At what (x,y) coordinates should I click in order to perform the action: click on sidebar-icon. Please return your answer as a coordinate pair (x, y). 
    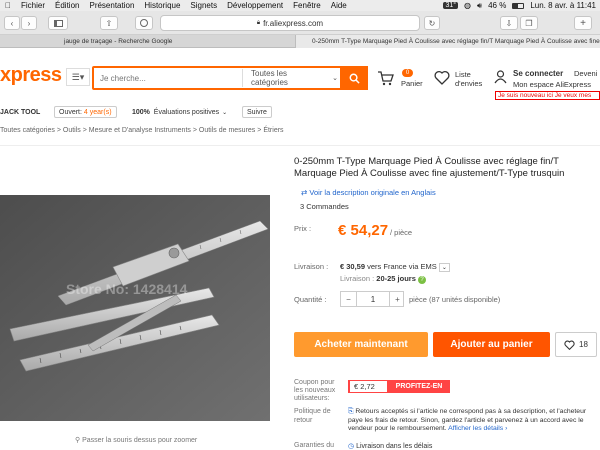
    Looking at the image, I should click on (58, 23).